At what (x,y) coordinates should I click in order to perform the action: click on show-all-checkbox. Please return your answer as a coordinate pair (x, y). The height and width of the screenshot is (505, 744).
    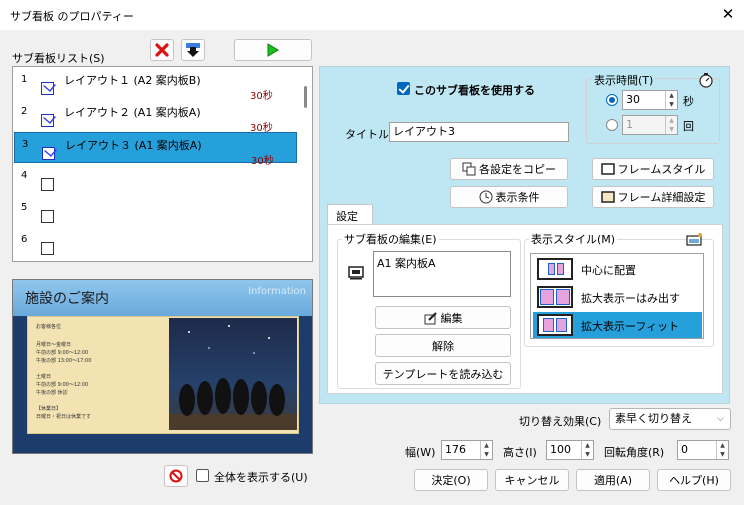
    Looking at the image, I should click on (202, 475).